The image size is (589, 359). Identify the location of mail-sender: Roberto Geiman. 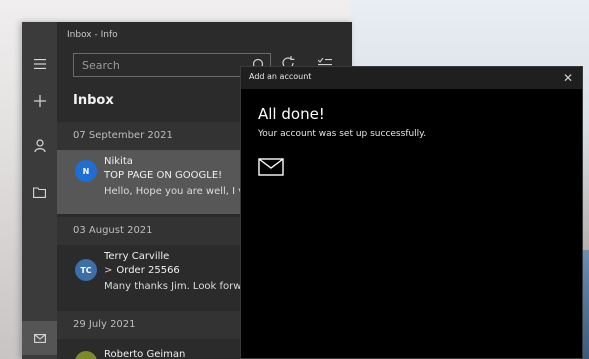
(145, 354).